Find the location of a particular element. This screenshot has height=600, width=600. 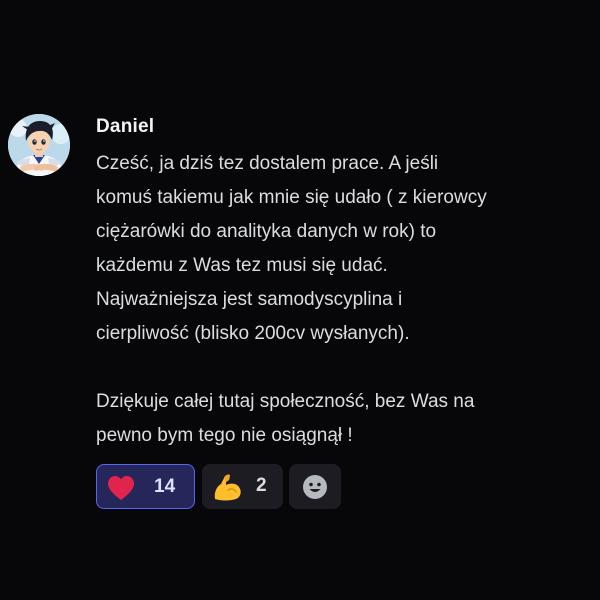

reaction-heart: 14 is located at coordinates (145, 486).